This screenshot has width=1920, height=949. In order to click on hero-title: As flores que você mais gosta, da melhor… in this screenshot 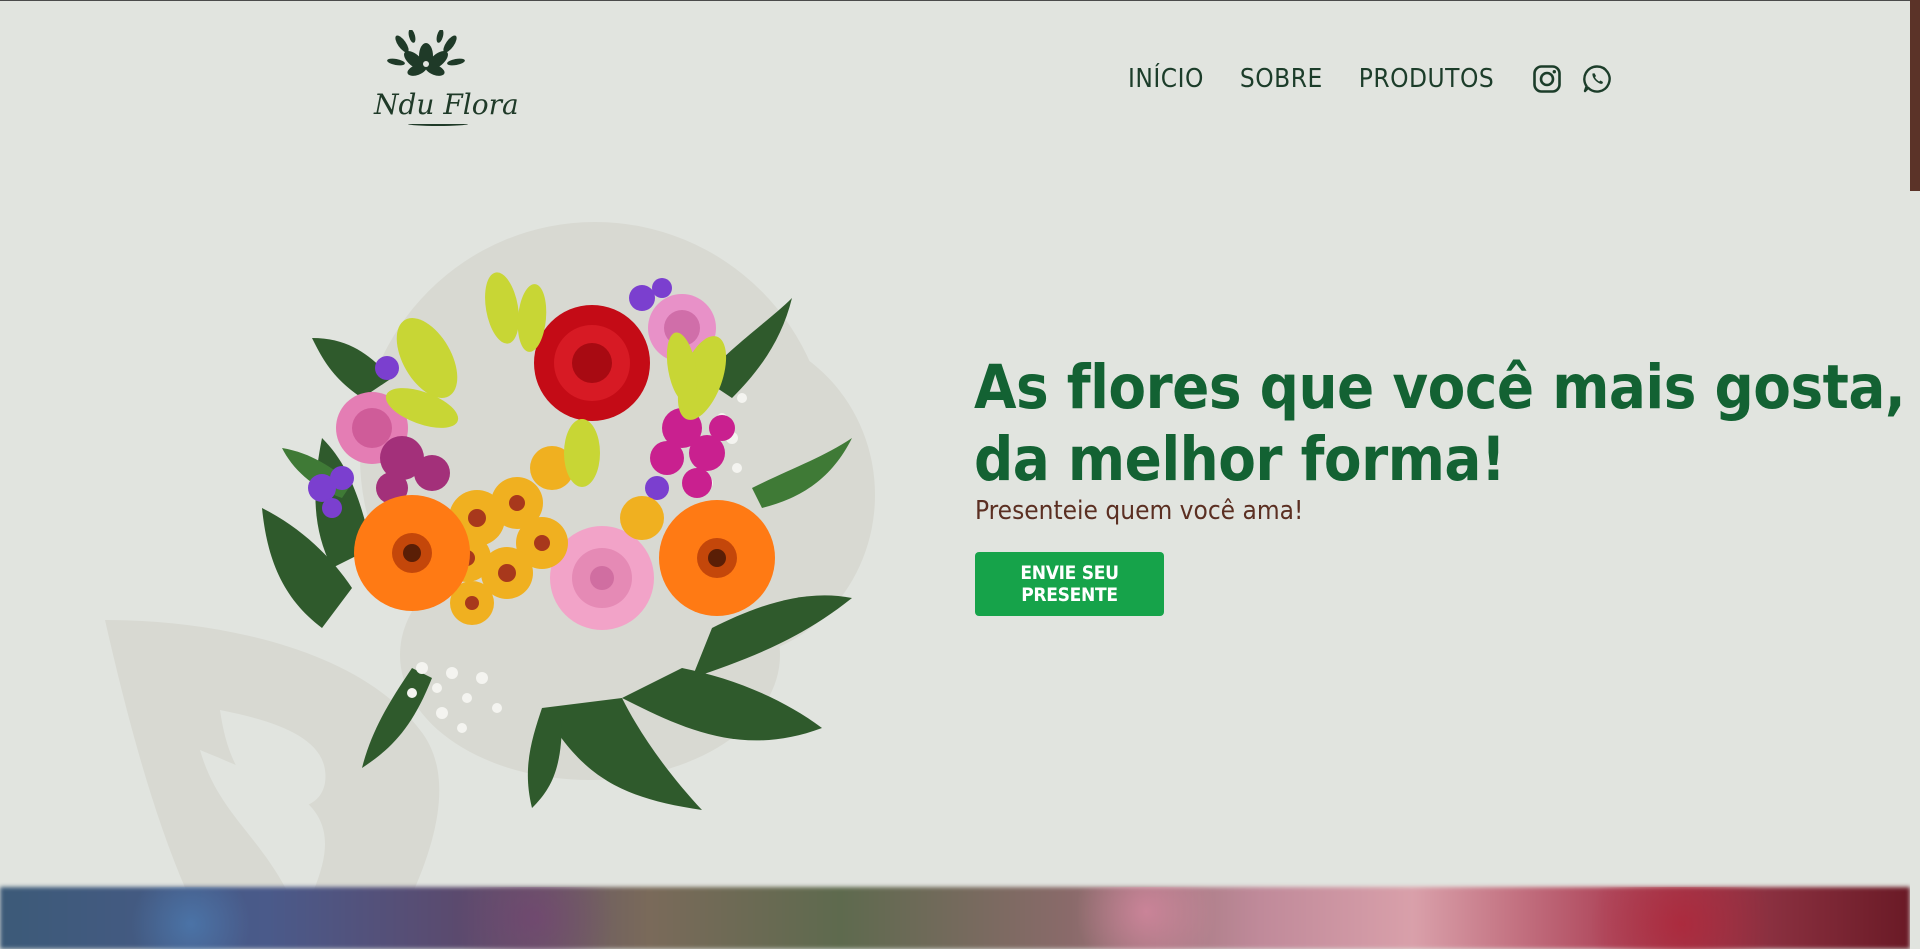, I will do `click(1440, 424)`.